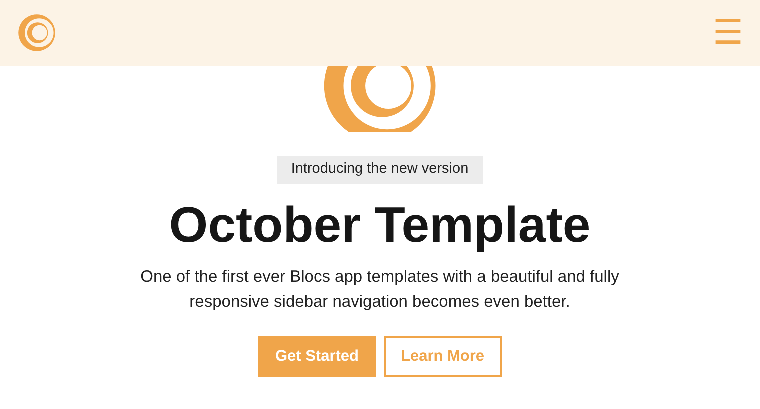 The height and width of the screenshot is (409, 760). I want to click on hero-title: October Template, so click(380, 225).